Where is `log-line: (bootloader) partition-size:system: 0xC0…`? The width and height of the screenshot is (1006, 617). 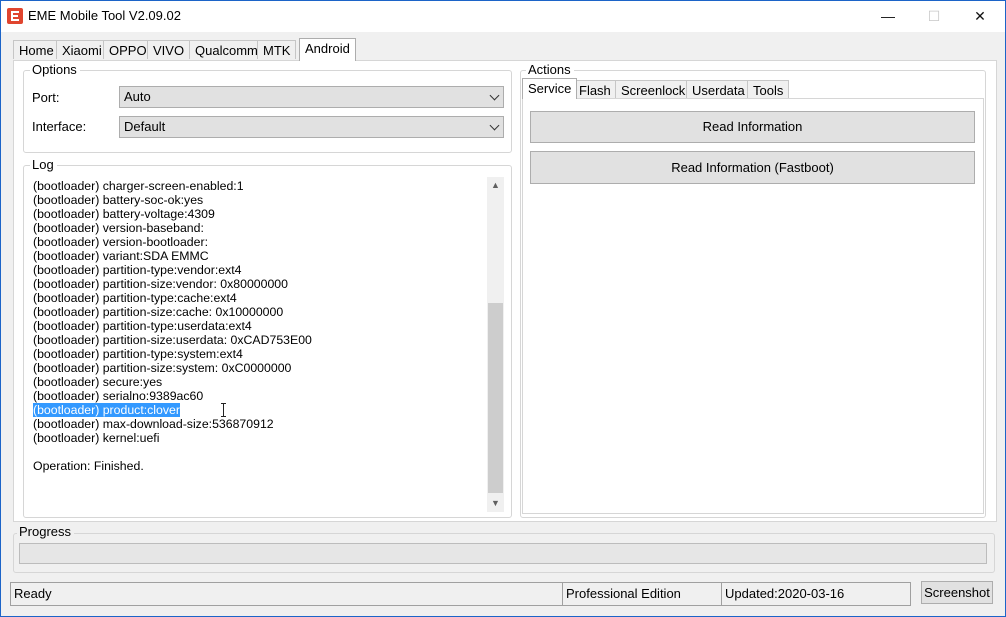 log-line: (bootloader) partition-size:system: 0xC0… is located at coordinates (162, 368).